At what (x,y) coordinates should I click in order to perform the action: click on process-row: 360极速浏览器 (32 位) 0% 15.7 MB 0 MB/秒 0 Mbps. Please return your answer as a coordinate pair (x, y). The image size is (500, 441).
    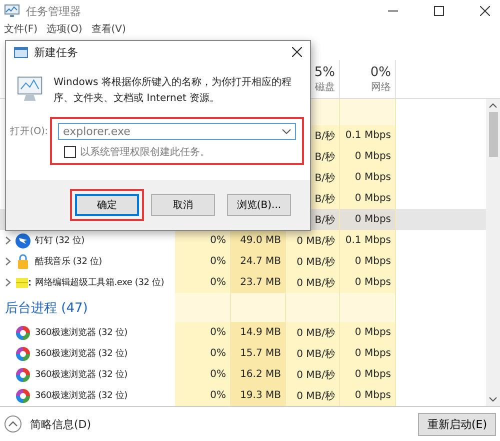
    Looking at the image, I should click on (243, 353).